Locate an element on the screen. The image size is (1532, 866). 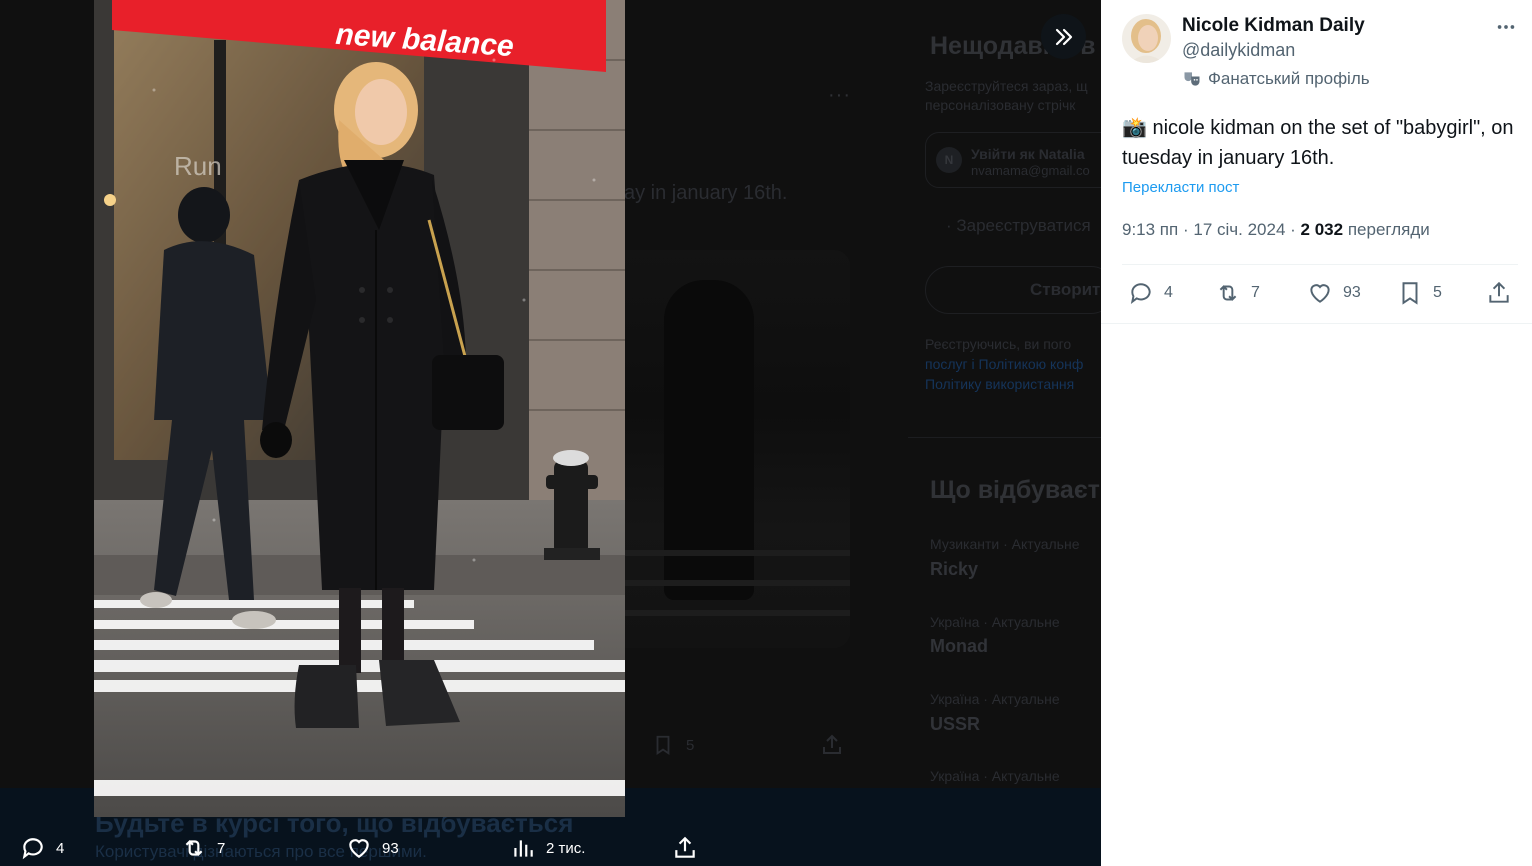
trend-name: USSR is located at coordinates (955, 724).